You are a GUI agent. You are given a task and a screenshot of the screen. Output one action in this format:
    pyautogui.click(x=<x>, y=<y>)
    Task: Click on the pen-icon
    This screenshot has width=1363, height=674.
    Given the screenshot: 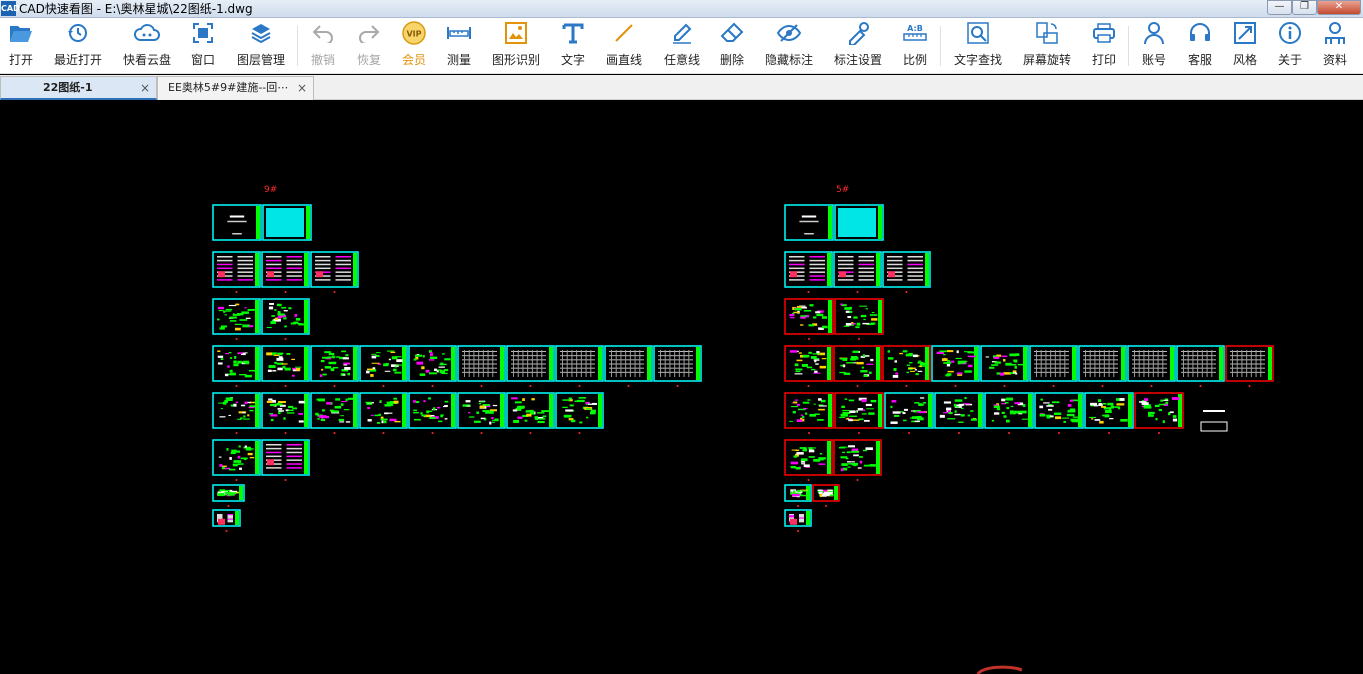 What is the action you would take?
    pyautogui.click(x=682, y=33)
    